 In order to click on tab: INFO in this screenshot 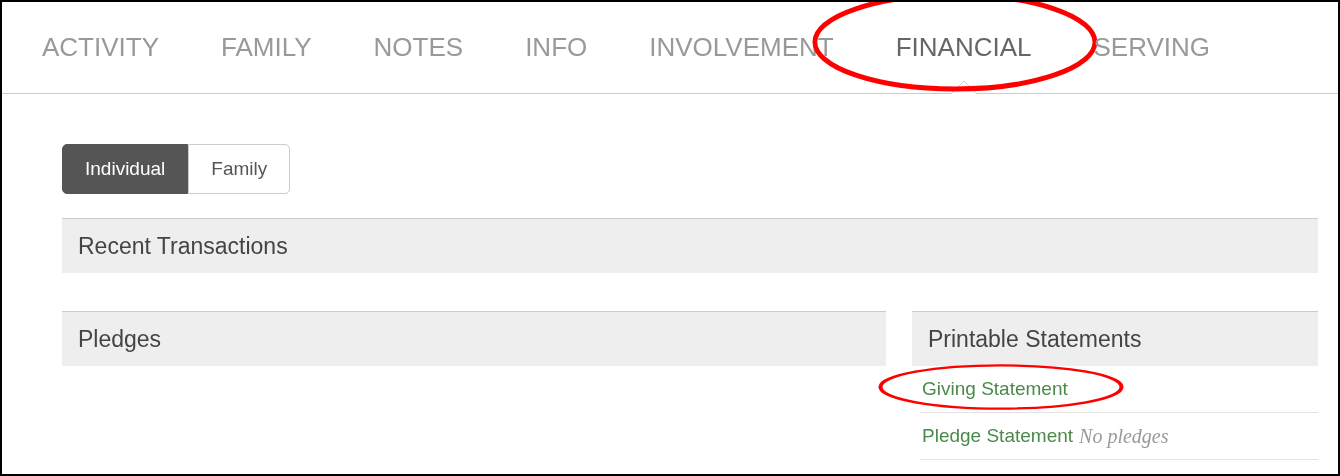, I will do `click(556, 47)`.